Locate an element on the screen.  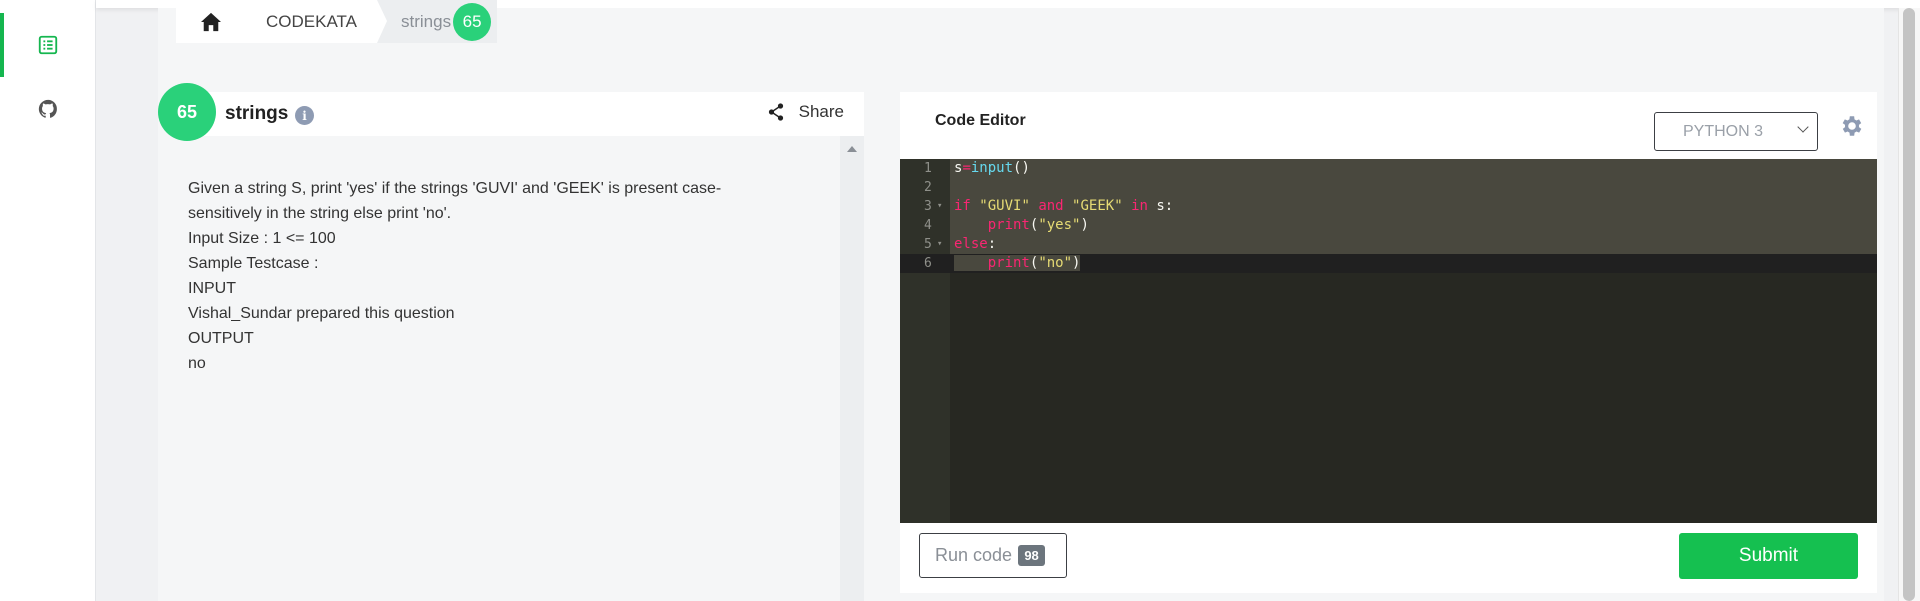
chevron-down-icon is located at coordinates (1803, 127).